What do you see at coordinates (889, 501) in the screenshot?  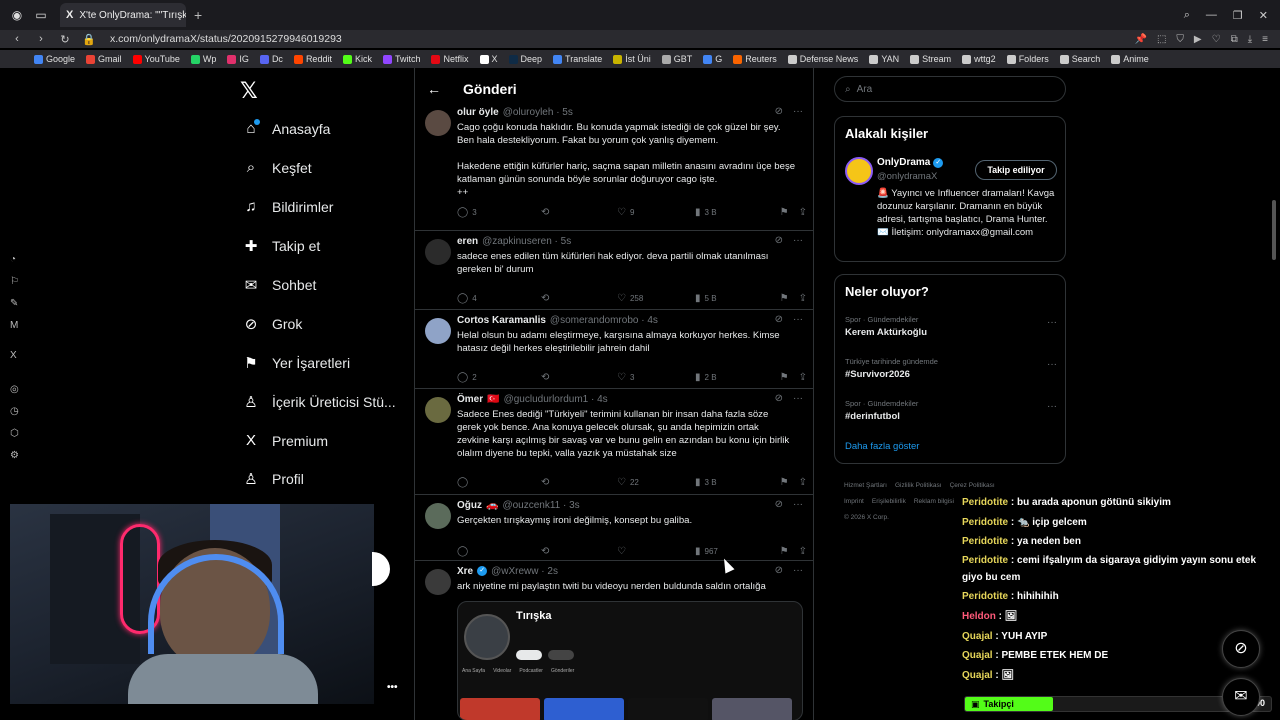 I see `footer-link: Erişilebilirlik` at bounding box center [889, 501].